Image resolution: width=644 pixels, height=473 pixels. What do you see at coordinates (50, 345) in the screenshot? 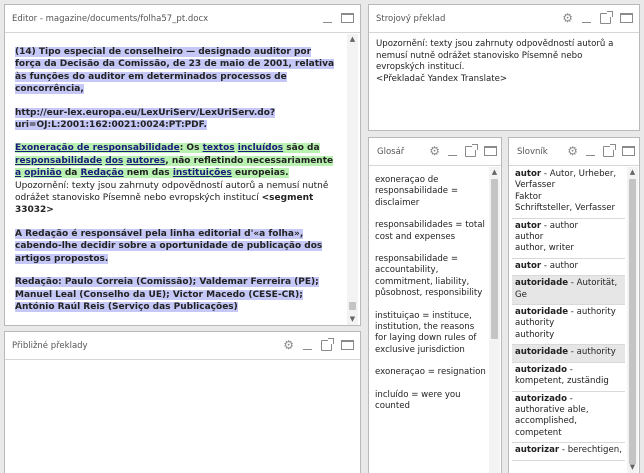
I see `fuzzy-title: Přibližné překlady` at bounding box center [50, 345].